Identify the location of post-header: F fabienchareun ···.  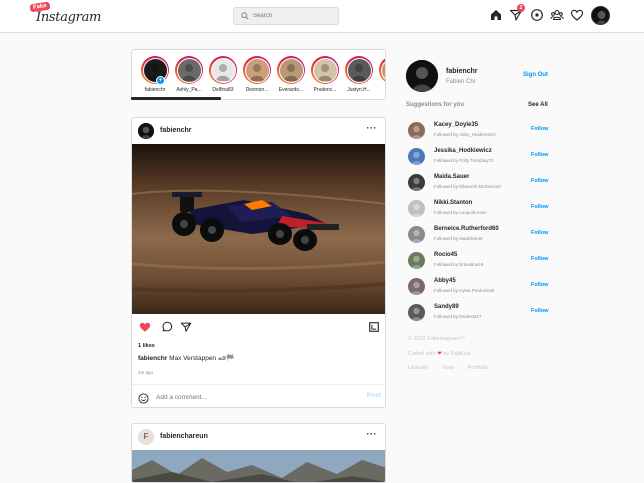
(258, 437).